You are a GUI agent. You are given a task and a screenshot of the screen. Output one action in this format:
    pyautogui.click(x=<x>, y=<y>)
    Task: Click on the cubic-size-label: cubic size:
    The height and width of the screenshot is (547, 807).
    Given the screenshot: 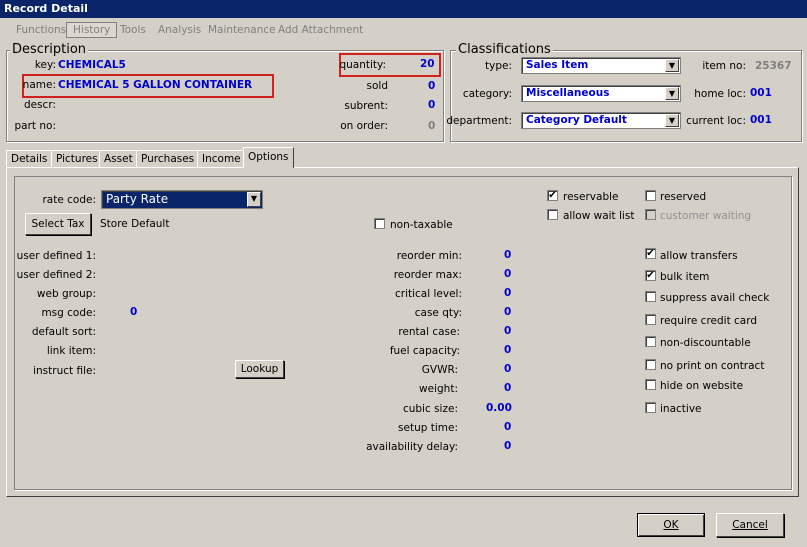 What is the action you would take?
    pyautogui.click(x=430, y=409)
    